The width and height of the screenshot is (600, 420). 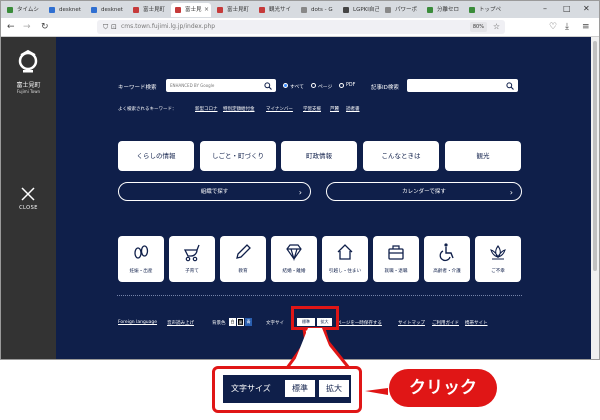 I want to click on callout-connector, so click(x=336, y=361).